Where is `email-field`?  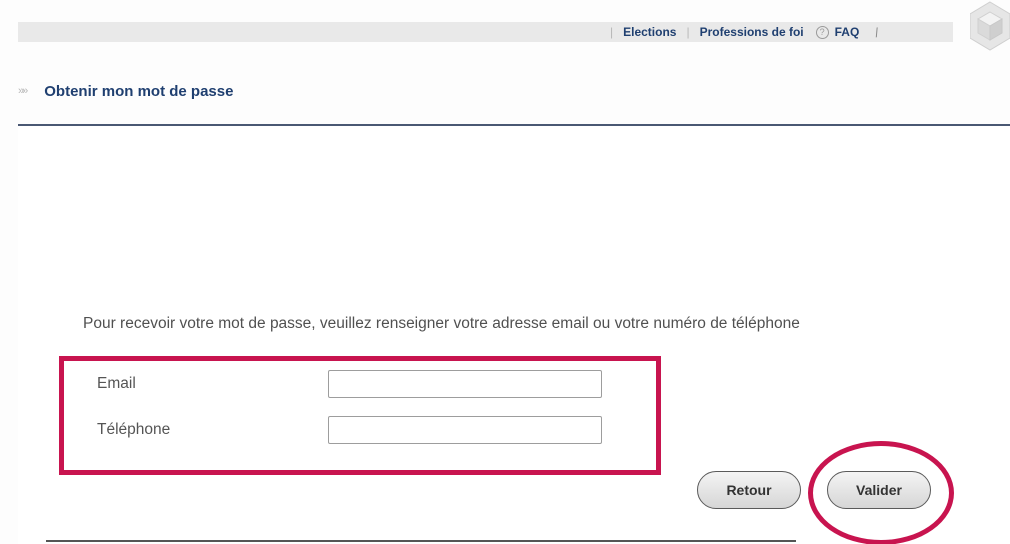
email-field is located at coordinates (465, 384).